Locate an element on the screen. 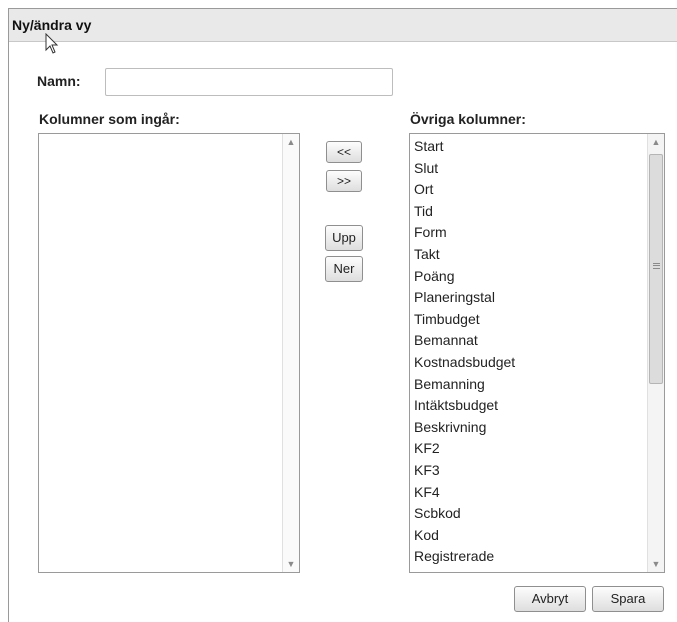 The width and height of the screenshot is (677, 622). list-item: Takt is located at coordinates (529, 255).